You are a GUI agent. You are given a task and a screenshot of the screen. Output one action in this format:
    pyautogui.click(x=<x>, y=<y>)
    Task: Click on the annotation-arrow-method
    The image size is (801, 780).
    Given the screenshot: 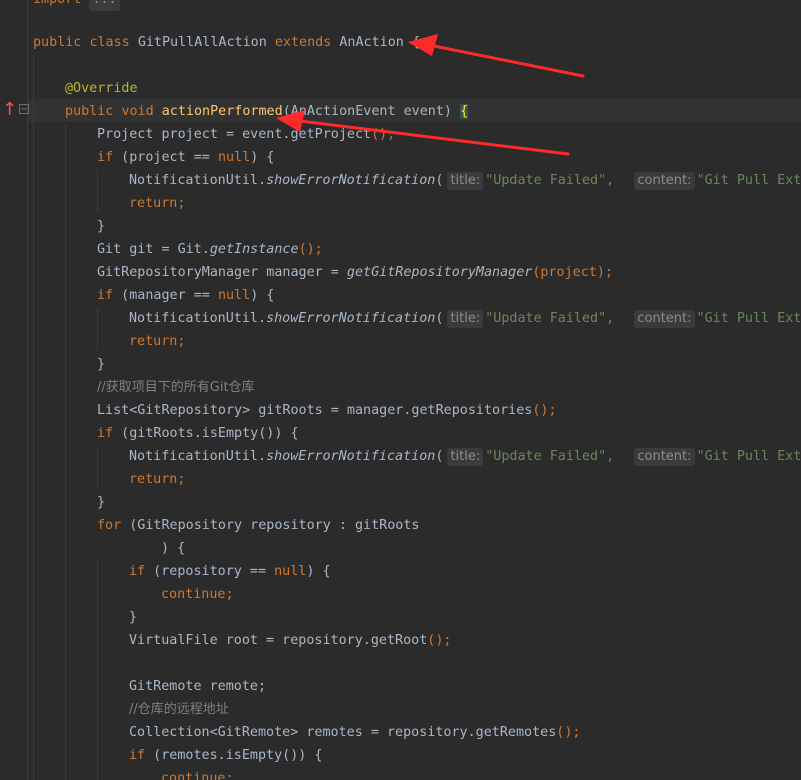 What is the action you would take?
    pyautogui.click(x=423, y=133)
    